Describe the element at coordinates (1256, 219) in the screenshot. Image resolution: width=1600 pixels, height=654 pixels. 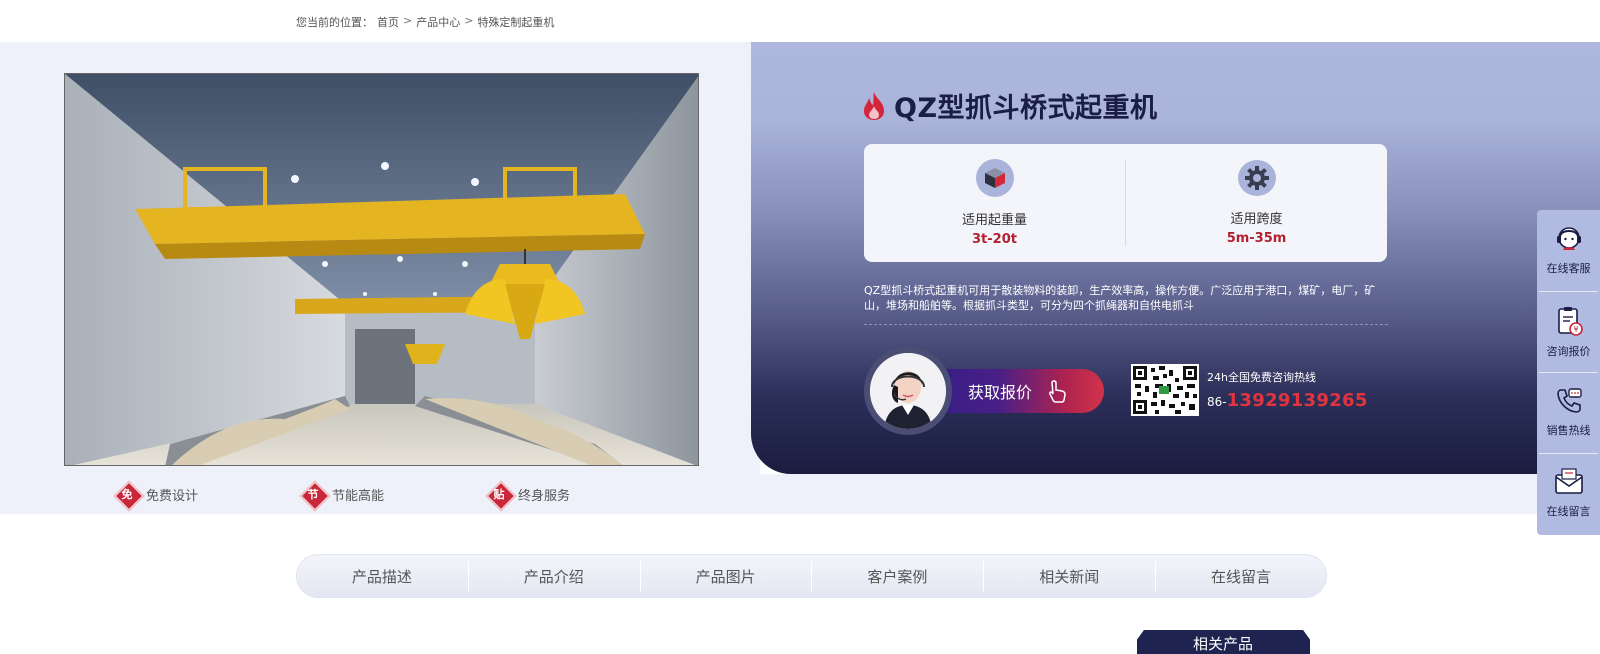
I see `spec-label: 适用跨度` at that location.